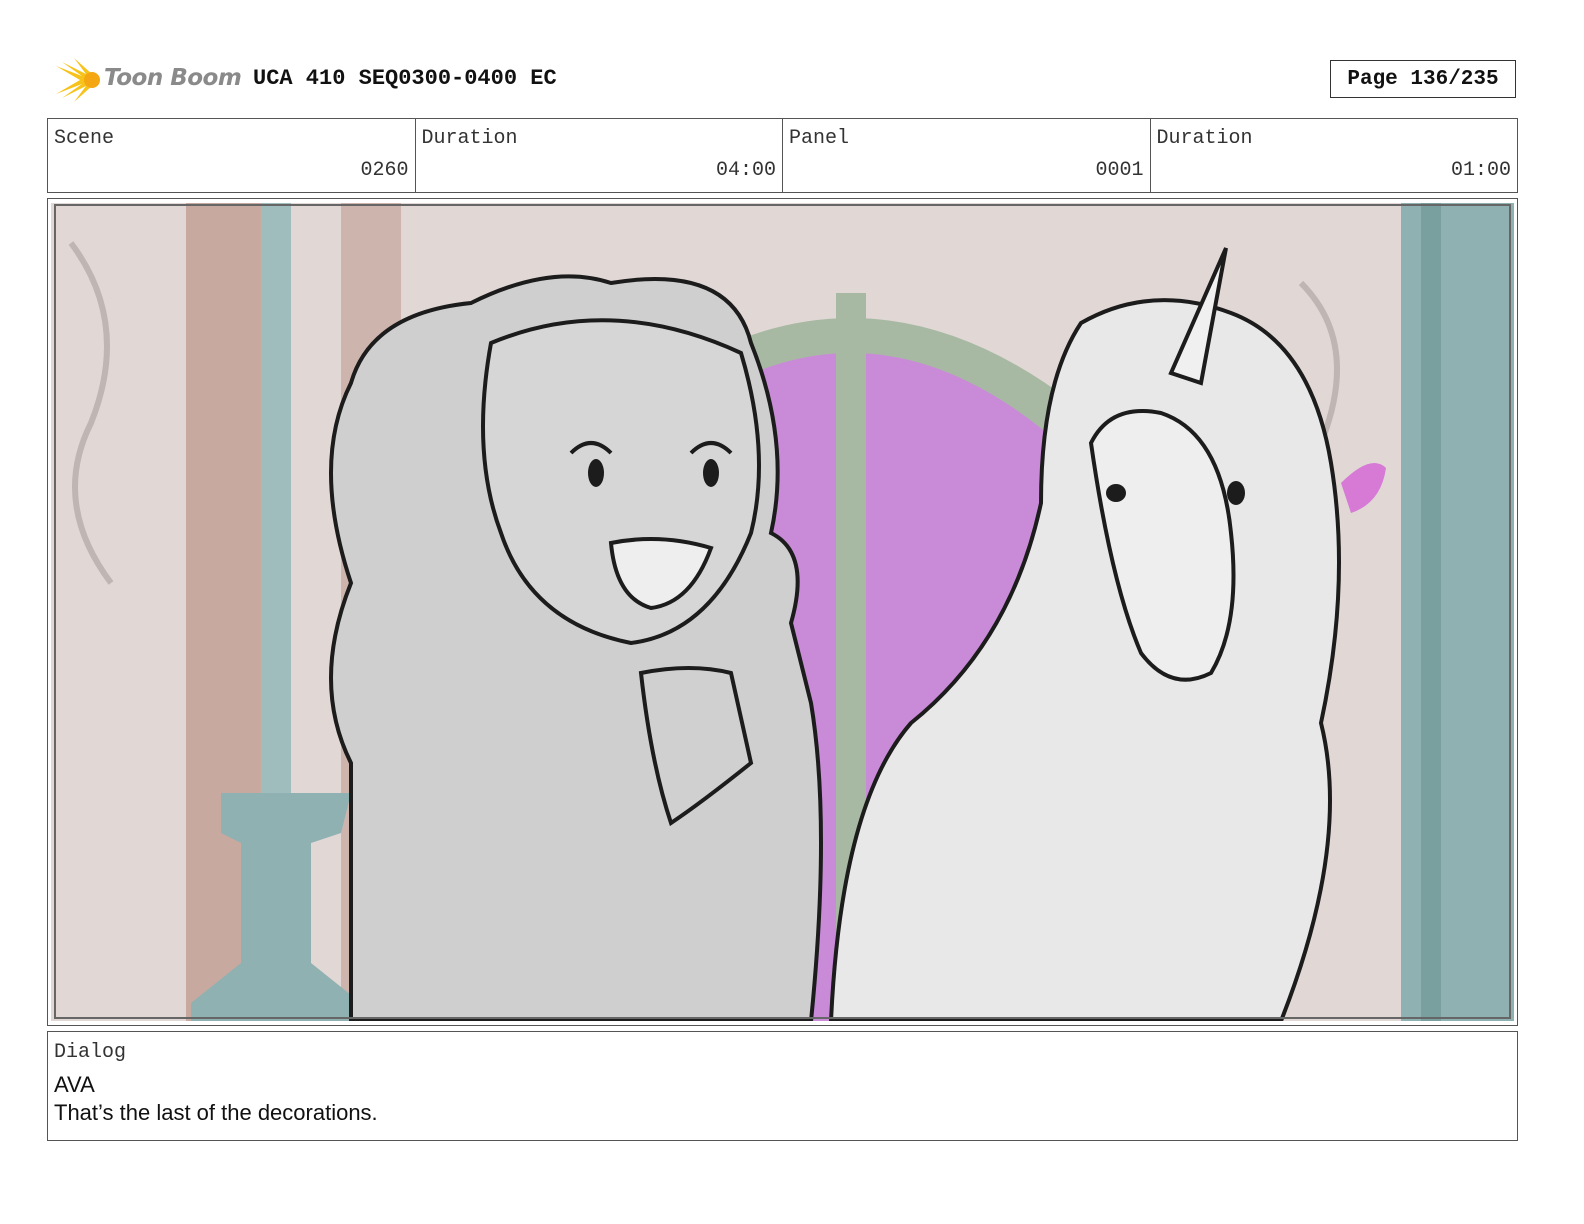 This screenshot has width=1584, height=1224. What do you see at coordinates (74, 1084) in the screenshot?
I see `dialog-speaker: AVA` at bounding box center [74, 1084].